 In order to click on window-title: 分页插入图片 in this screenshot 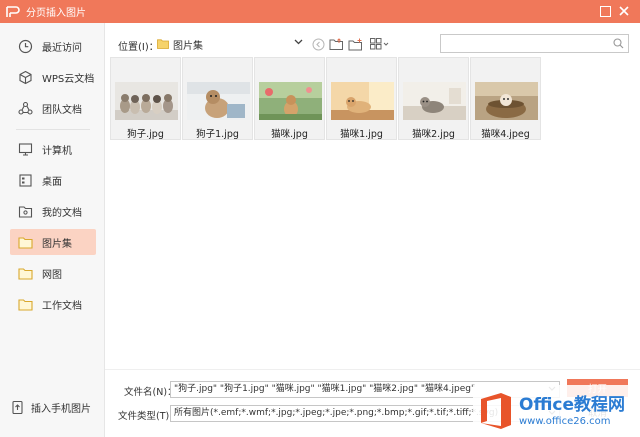, I will do `click(56, 13)`.